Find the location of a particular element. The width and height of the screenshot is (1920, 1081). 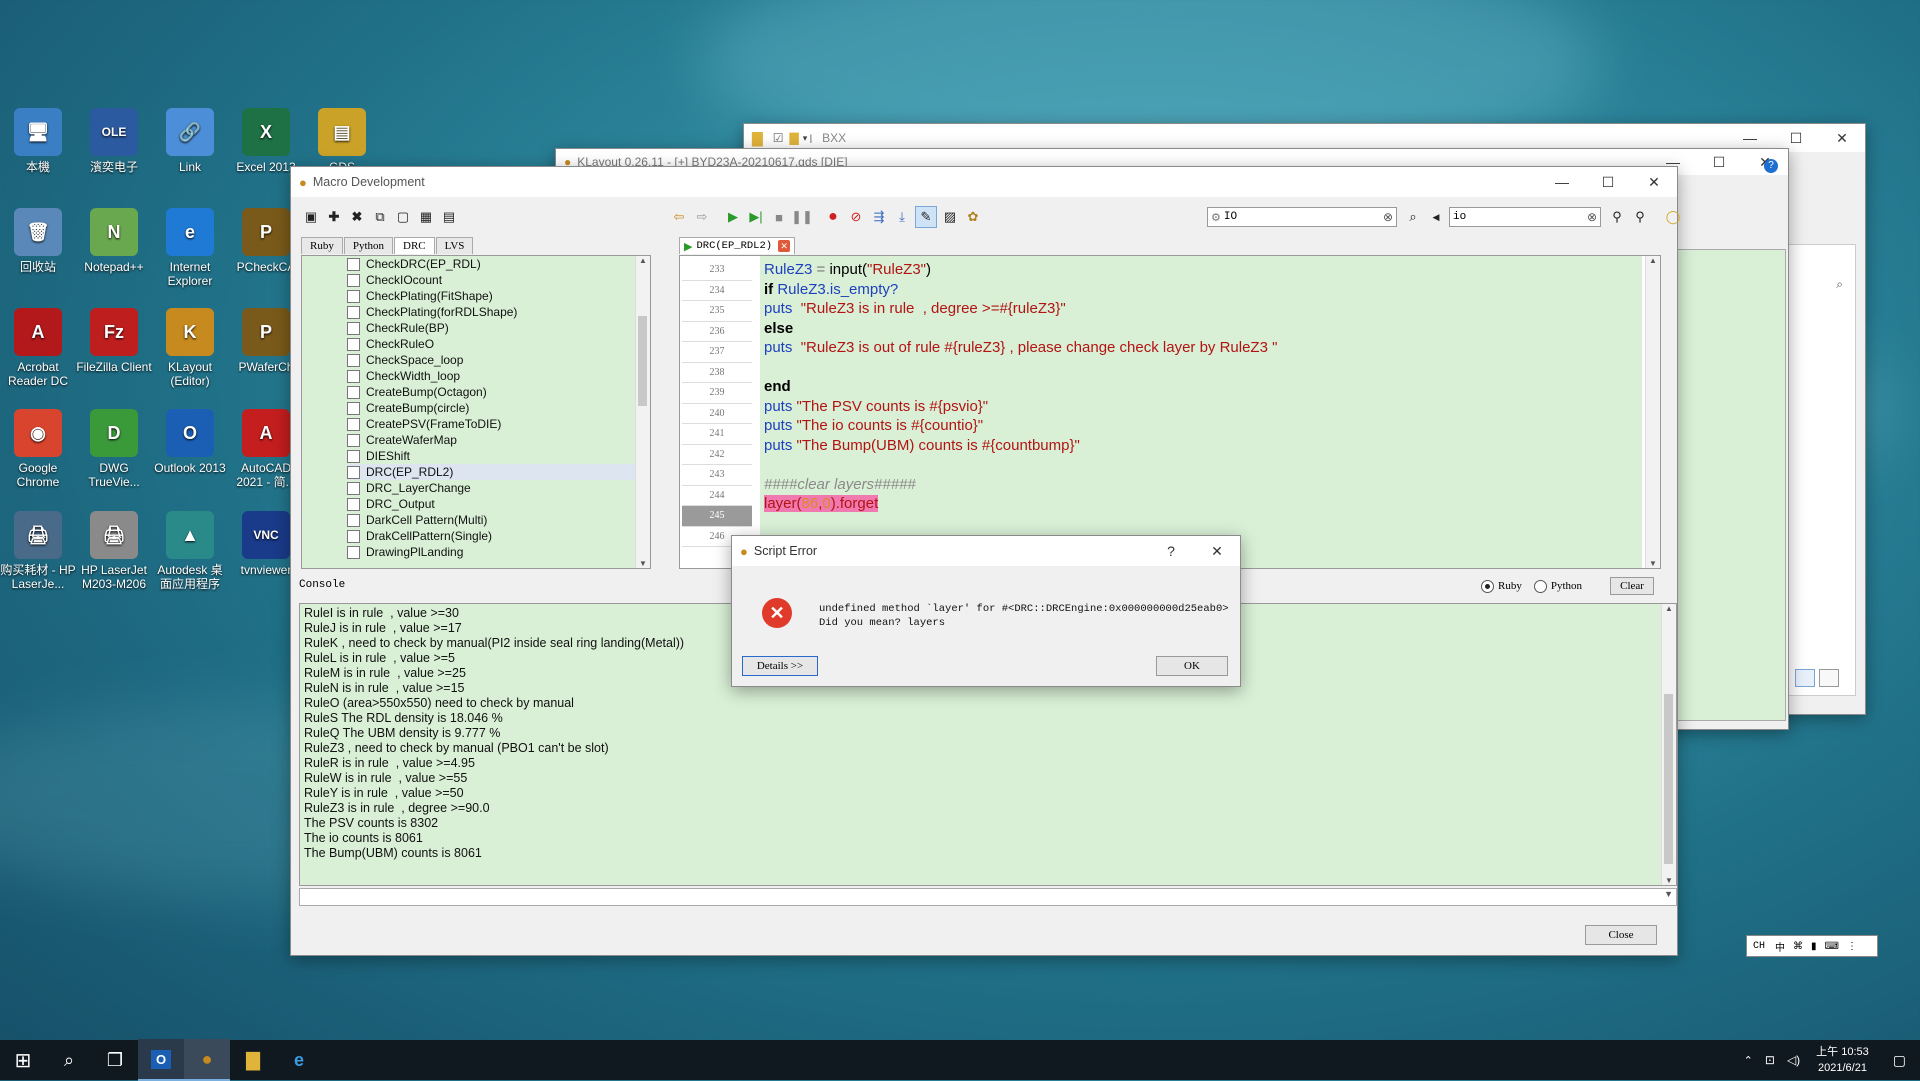

line-number: 242 is located at coordinates (717, 455).